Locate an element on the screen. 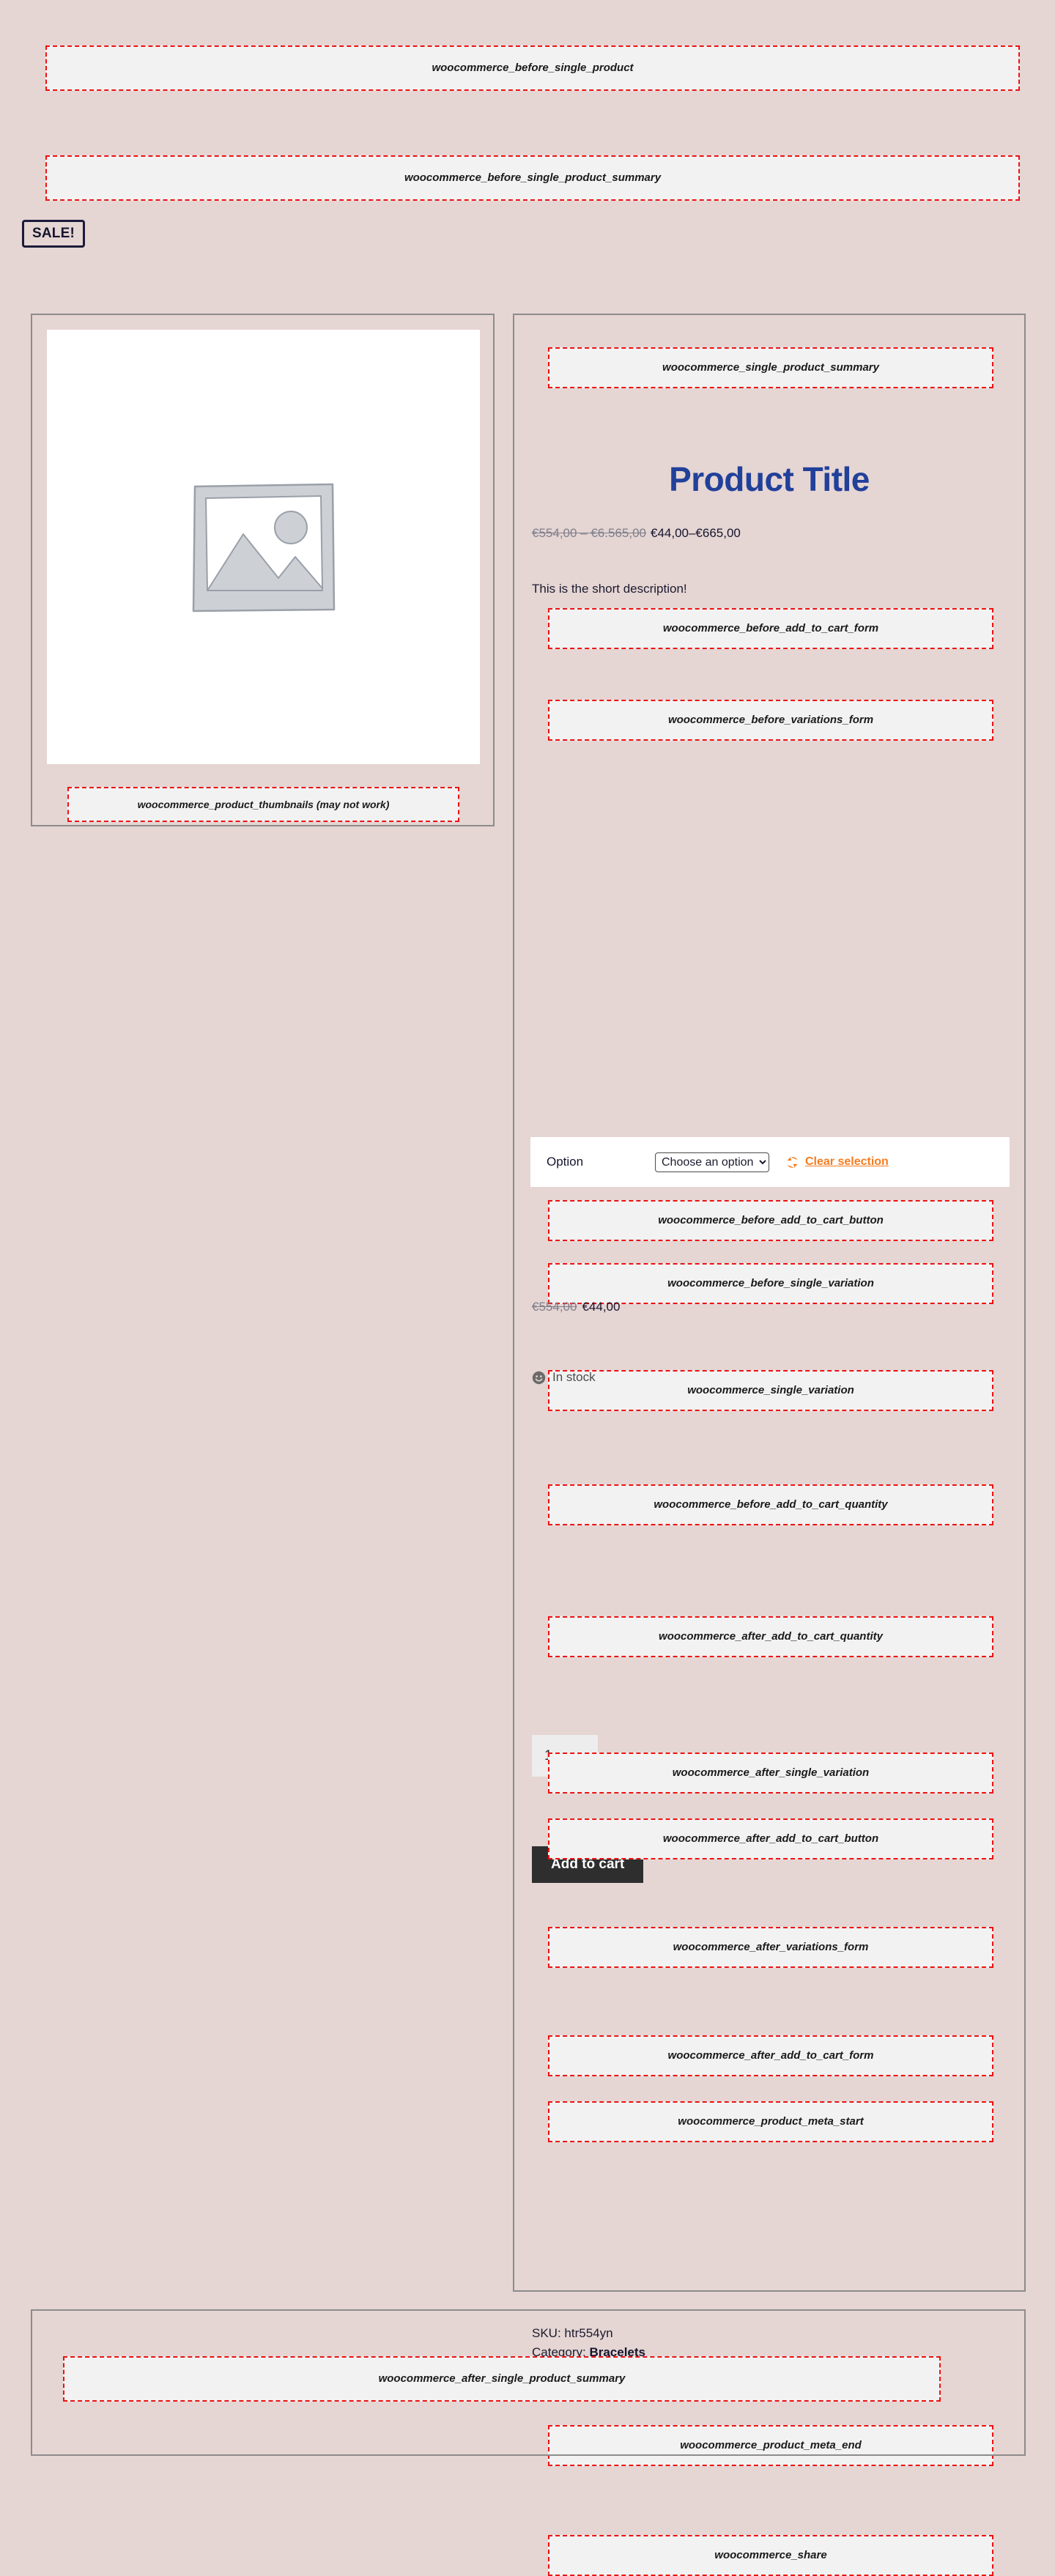 This screenshot has height=2576, width=1055. hook-woocommerce-after-add-to-cart-form: woocommerce_after_add_to_cart_form is located at coordinates (770, 2055).